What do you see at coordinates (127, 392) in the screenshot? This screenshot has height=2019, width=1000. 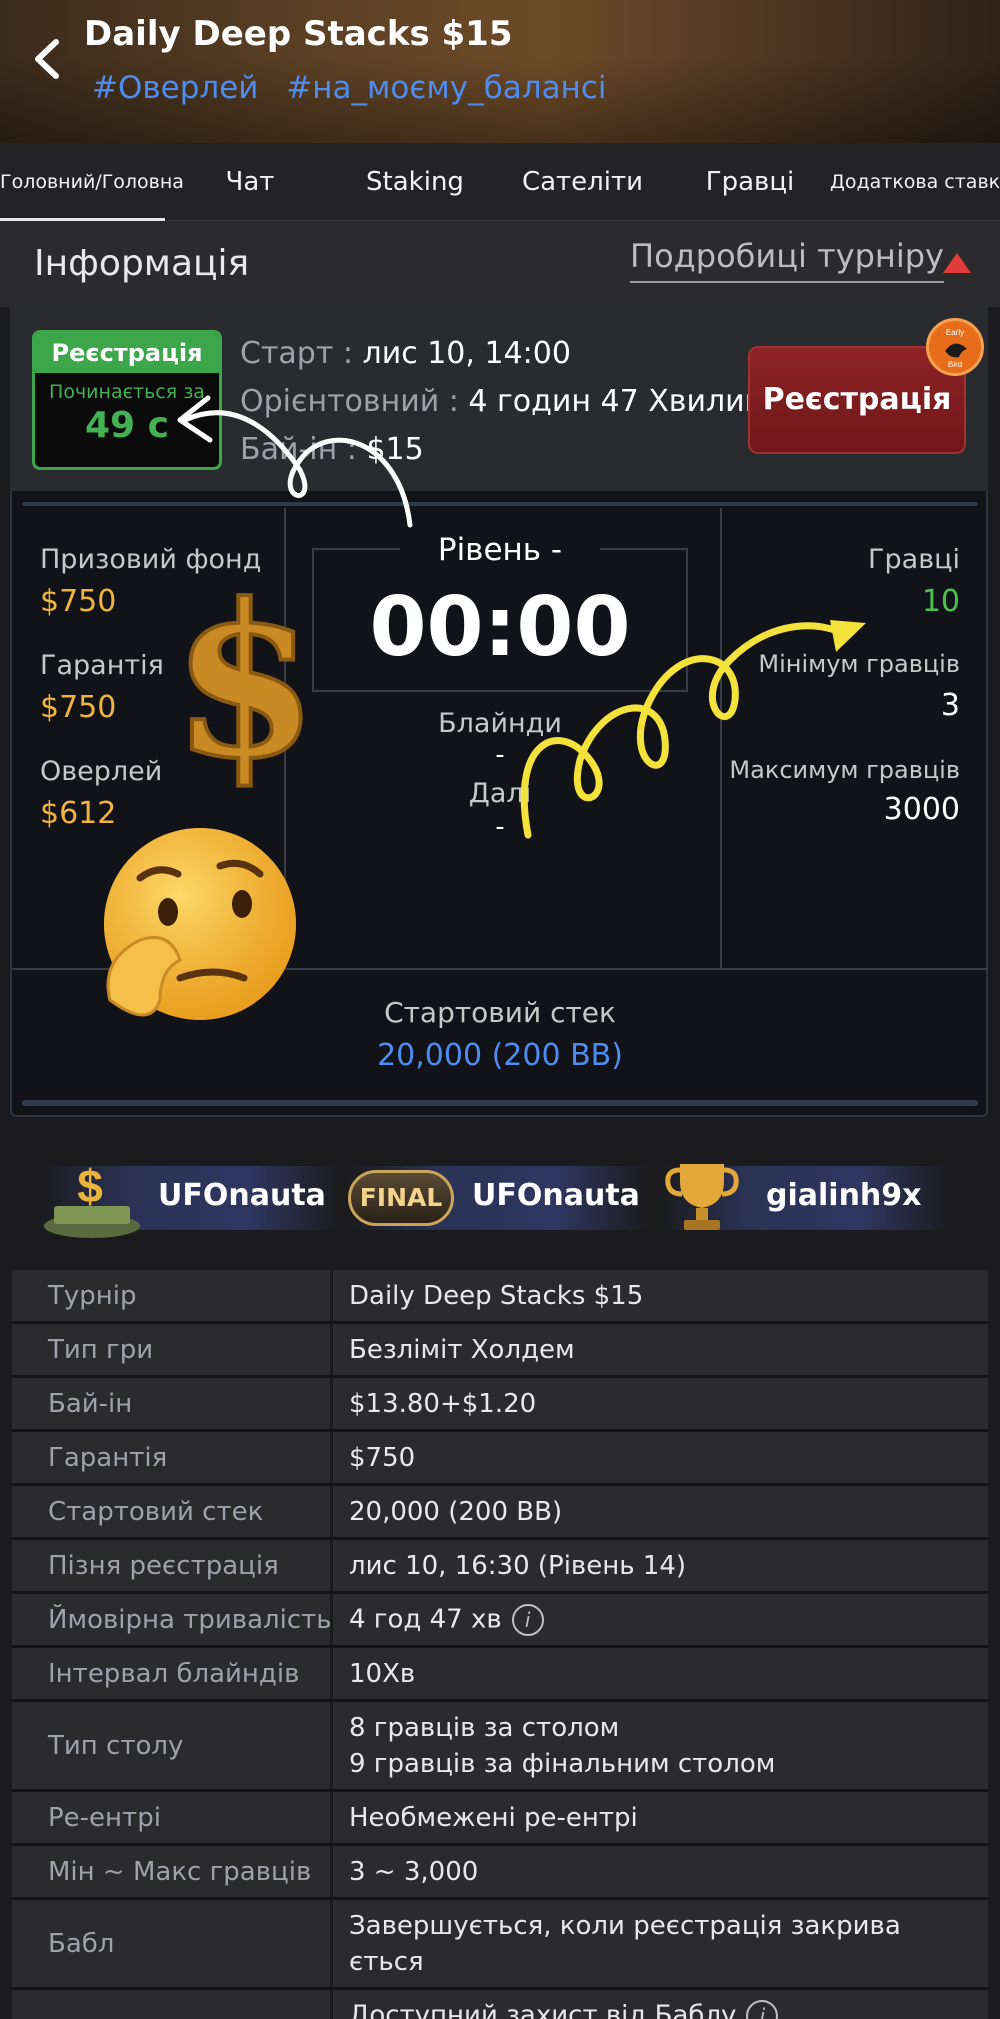 I see `starts-in-label: Починається за` at bounding box center [127, 392].